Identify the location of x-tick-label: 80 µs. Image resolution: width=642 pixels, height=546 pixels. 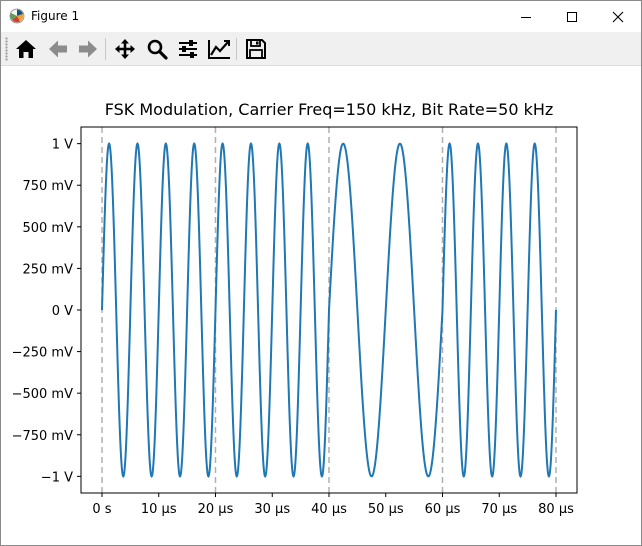
(556, 509).